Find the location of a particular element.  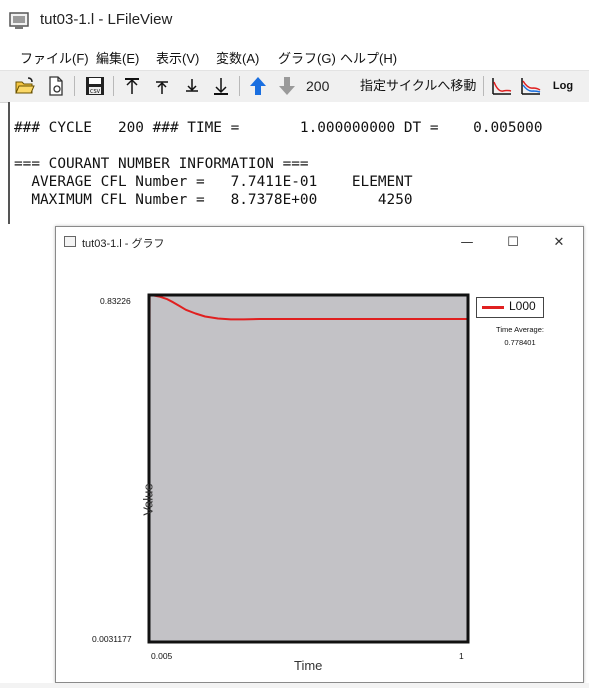

main-titlebar: tut03-1.l - LFileView is located at coordinates (294, 22).